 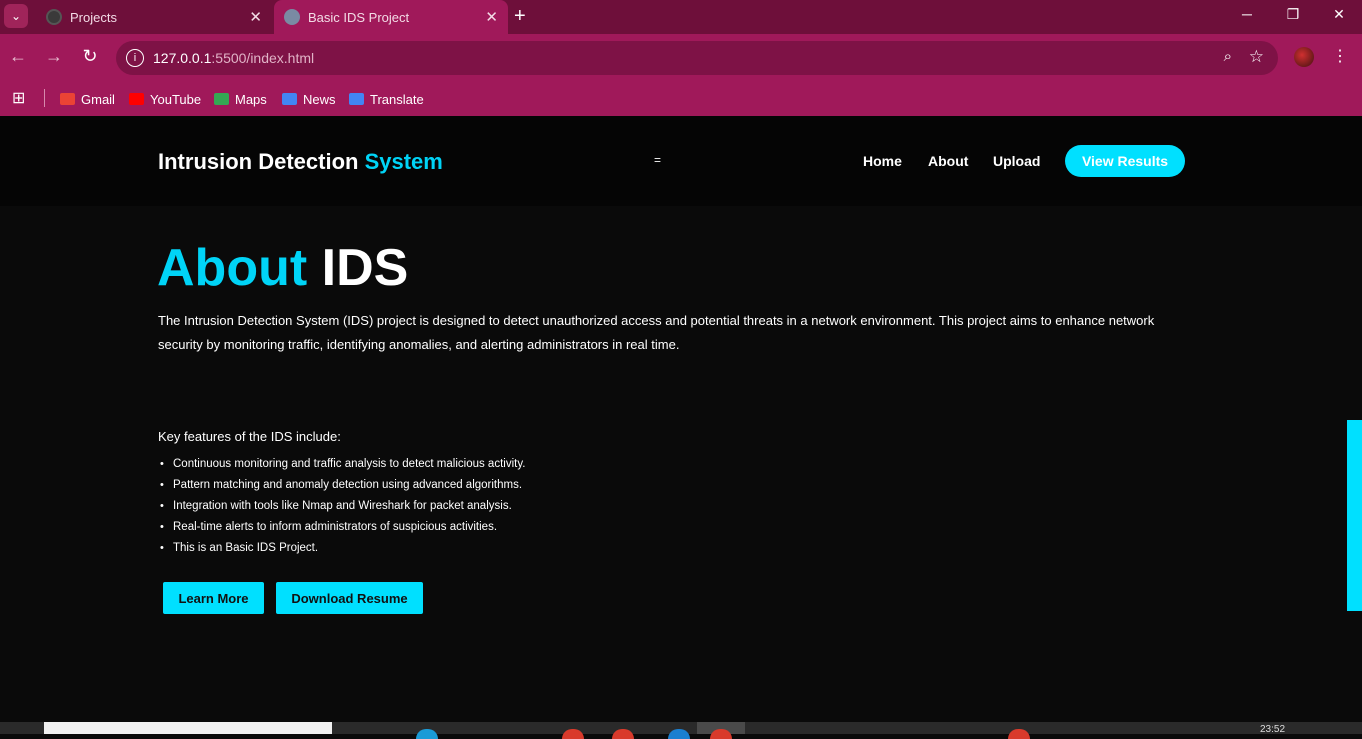 What do you see at coordinates (1340, 56) in the screenshot?
I see `menu-kebab-icon: ⋮` at bounding box center [1340, 56].